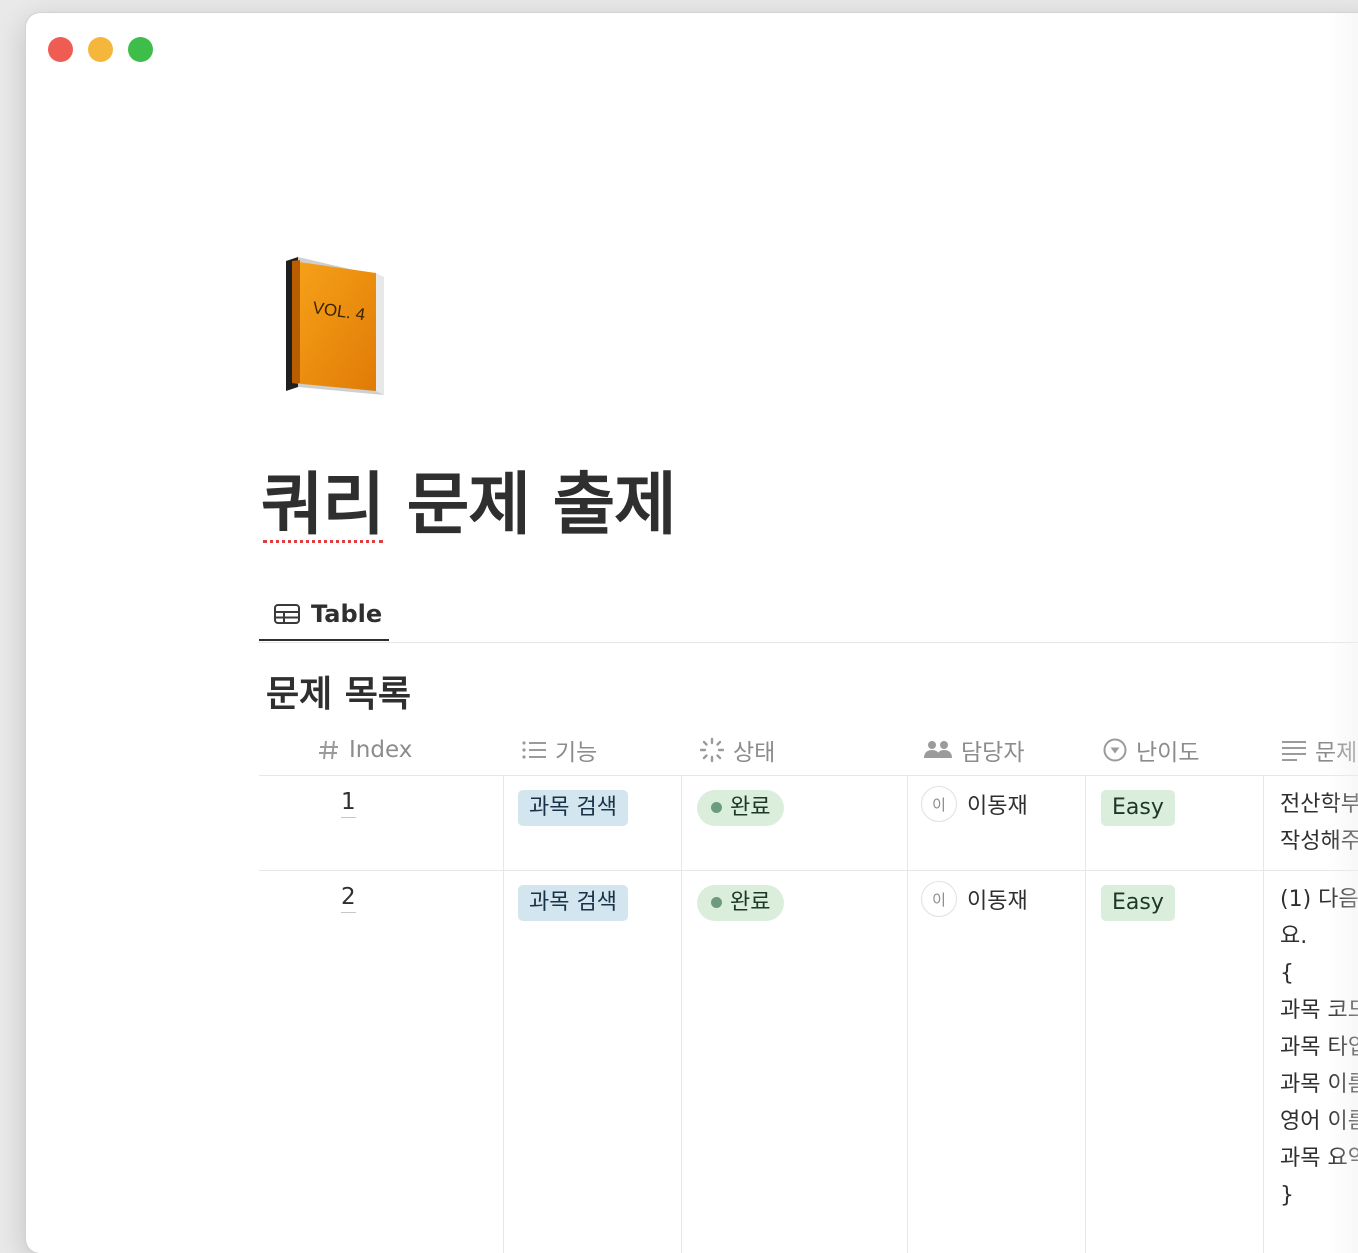  I want to click on column-label: 기능, so click(576, 753).